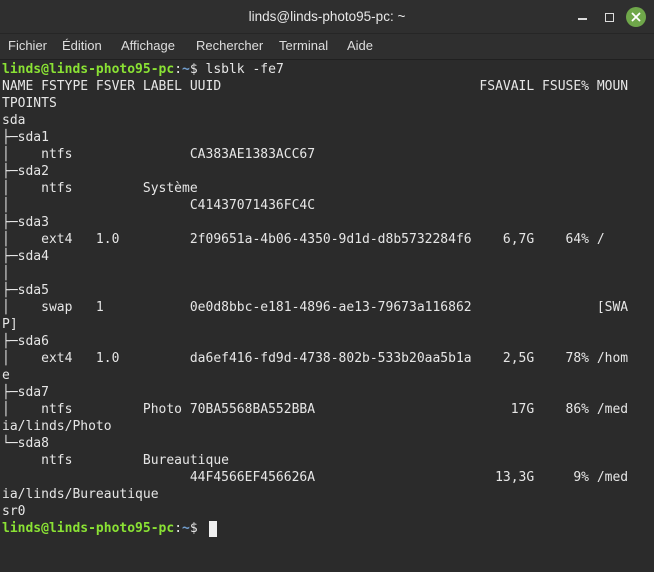 Image resolution: width=654 pixels, height=572 pixels. Describe the element at coordinates (197, 69) in the screenshot. I see `prompt-symbol: $` at that location.